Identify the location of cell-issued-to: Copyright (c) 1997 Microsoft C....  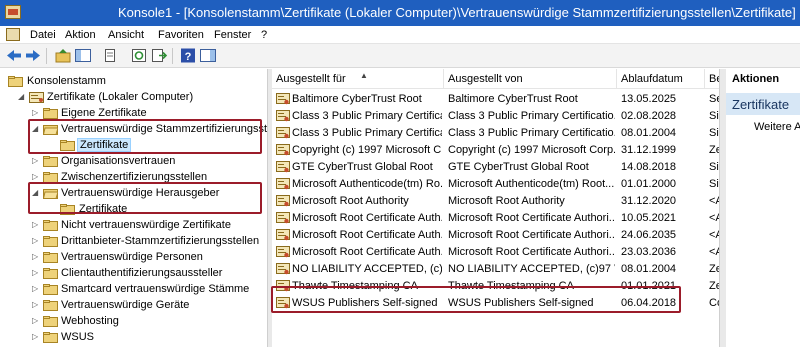
(367, 150).